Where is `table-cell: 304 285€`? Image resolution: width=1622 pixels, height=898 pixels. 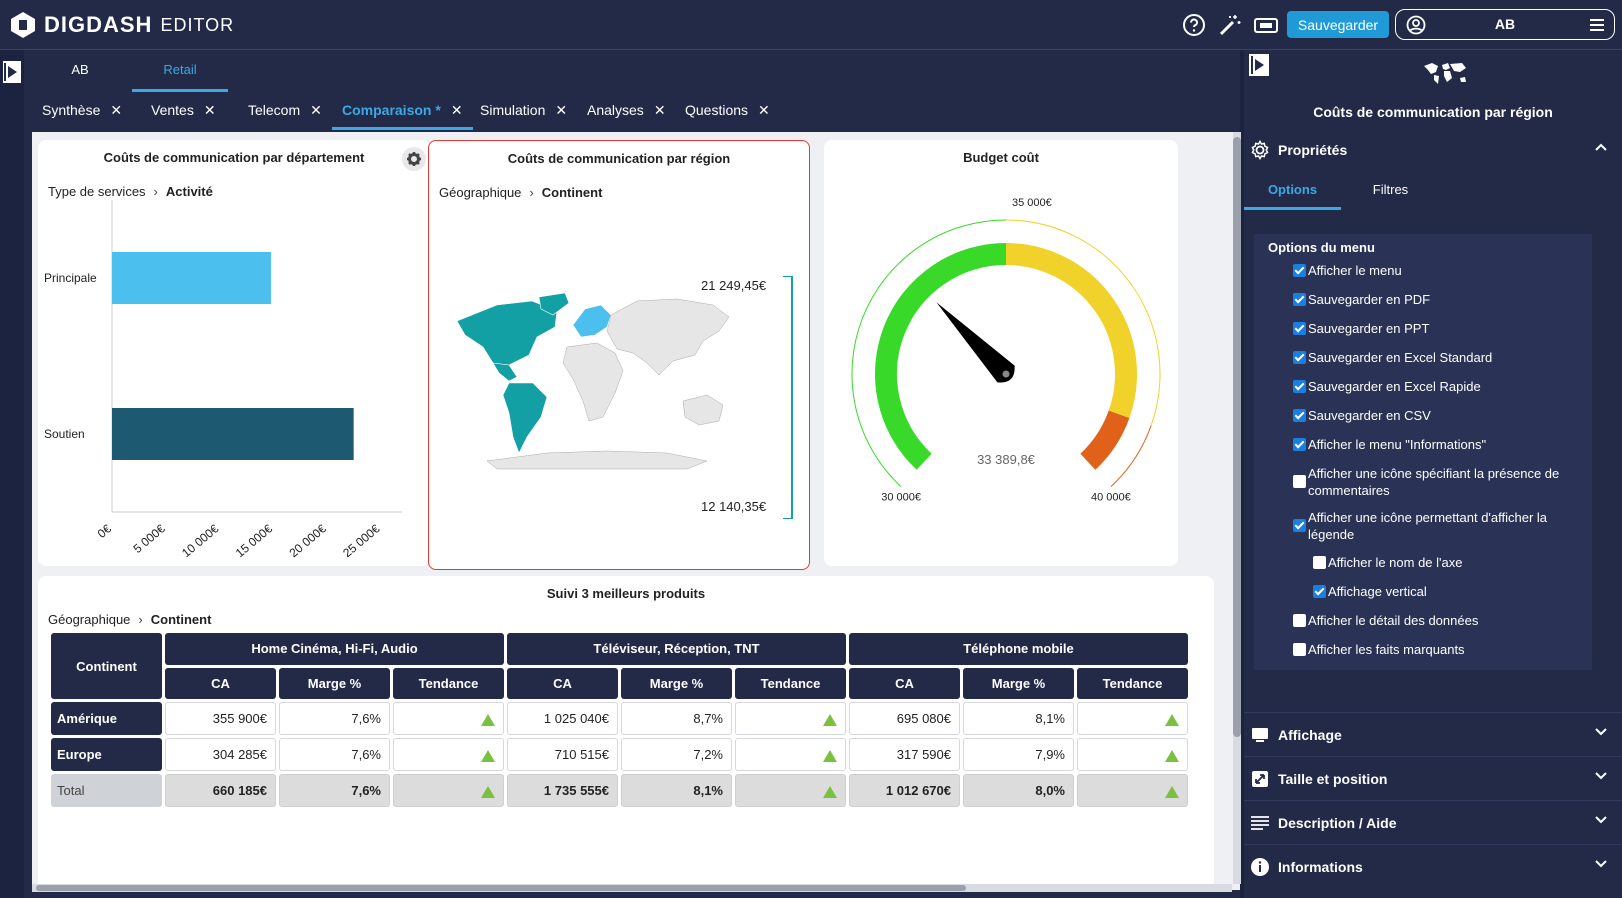
table-cell: 304 285€ is located at coordinates (220, 754).